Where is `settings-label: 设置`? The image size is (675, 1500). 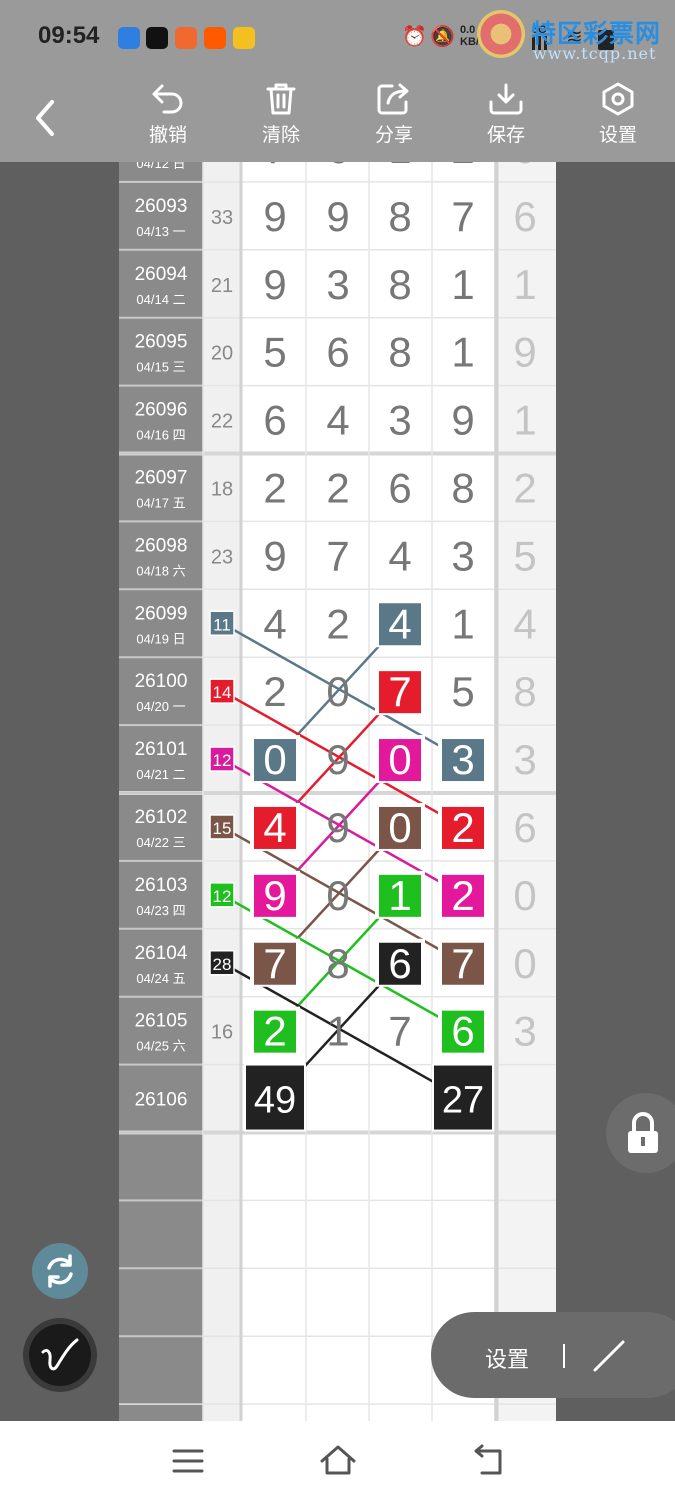 settings-label: 设置 is located at coordinates (617, 135).